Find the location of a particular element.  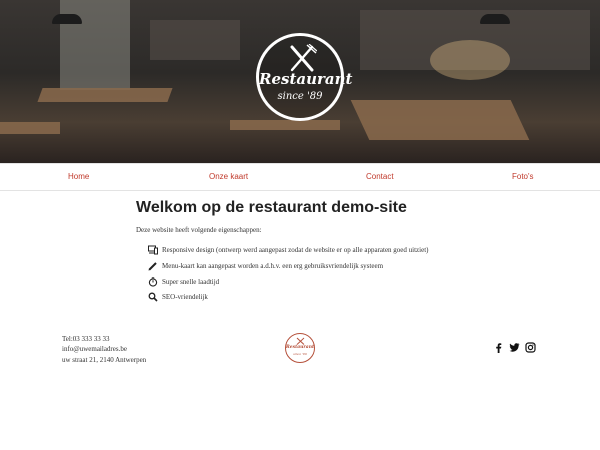

footer-address: uw straat 21, 2140 Antwerpen is located at coordinates (104, 360).